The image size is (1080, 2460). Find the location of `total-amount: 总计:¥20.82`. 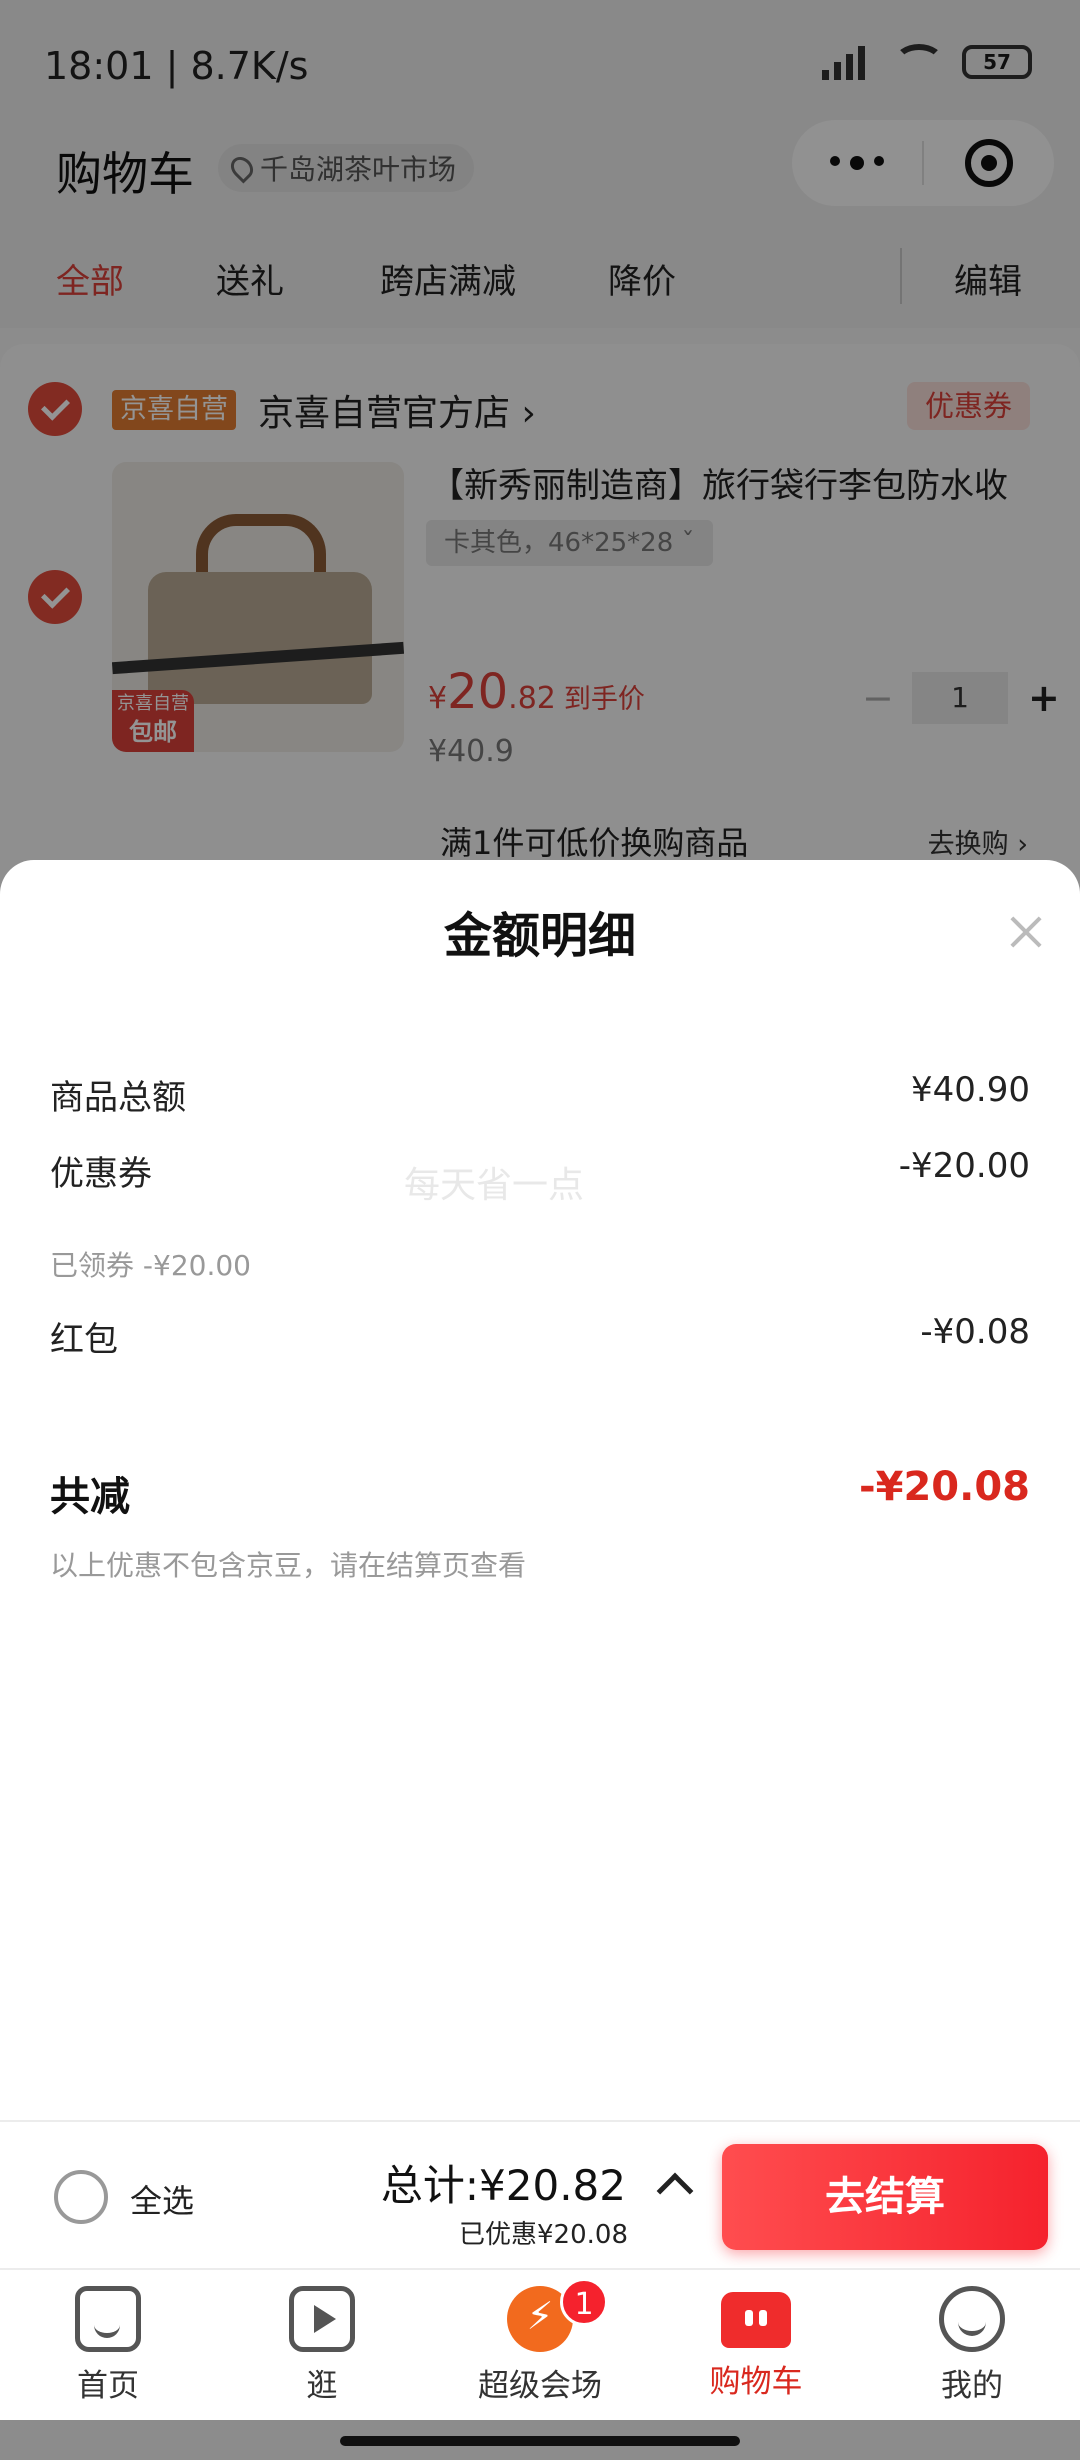

total-amount: 总计:¥20.82 is located at coordinates (503, 2185).